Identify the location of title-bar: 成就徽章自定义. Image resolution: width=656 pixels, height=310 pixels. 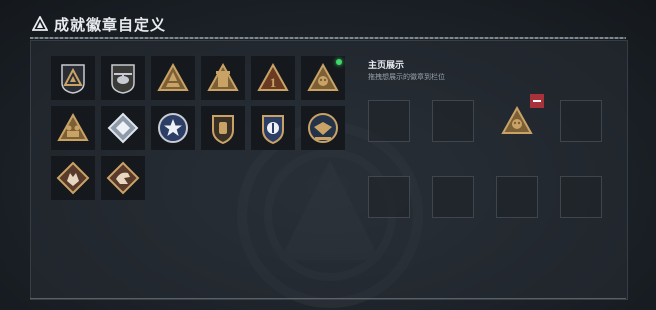
(99, 24).